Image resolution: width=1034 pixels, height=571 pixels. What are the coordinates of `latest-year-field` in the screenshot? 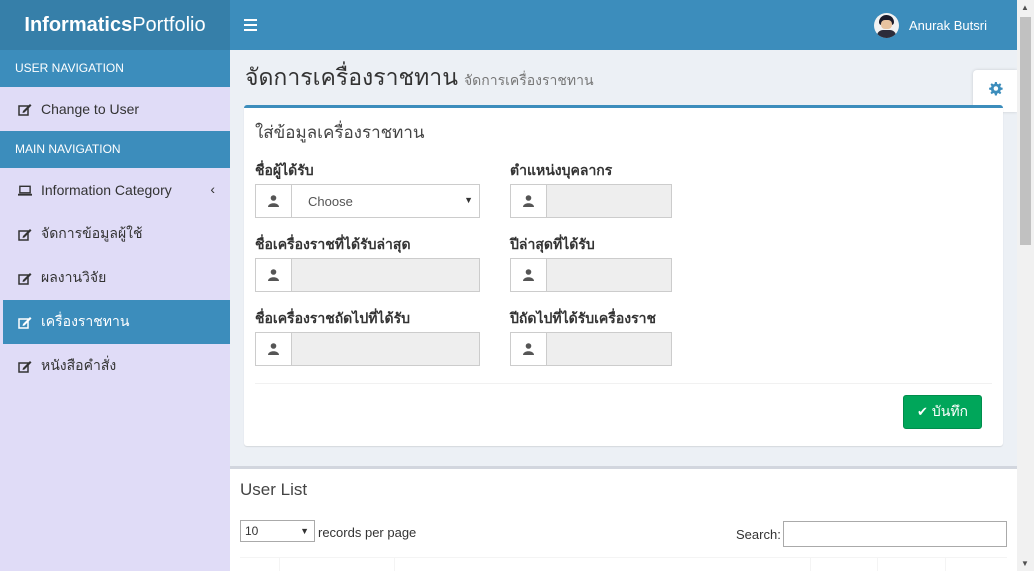 It's located at (591, 275).